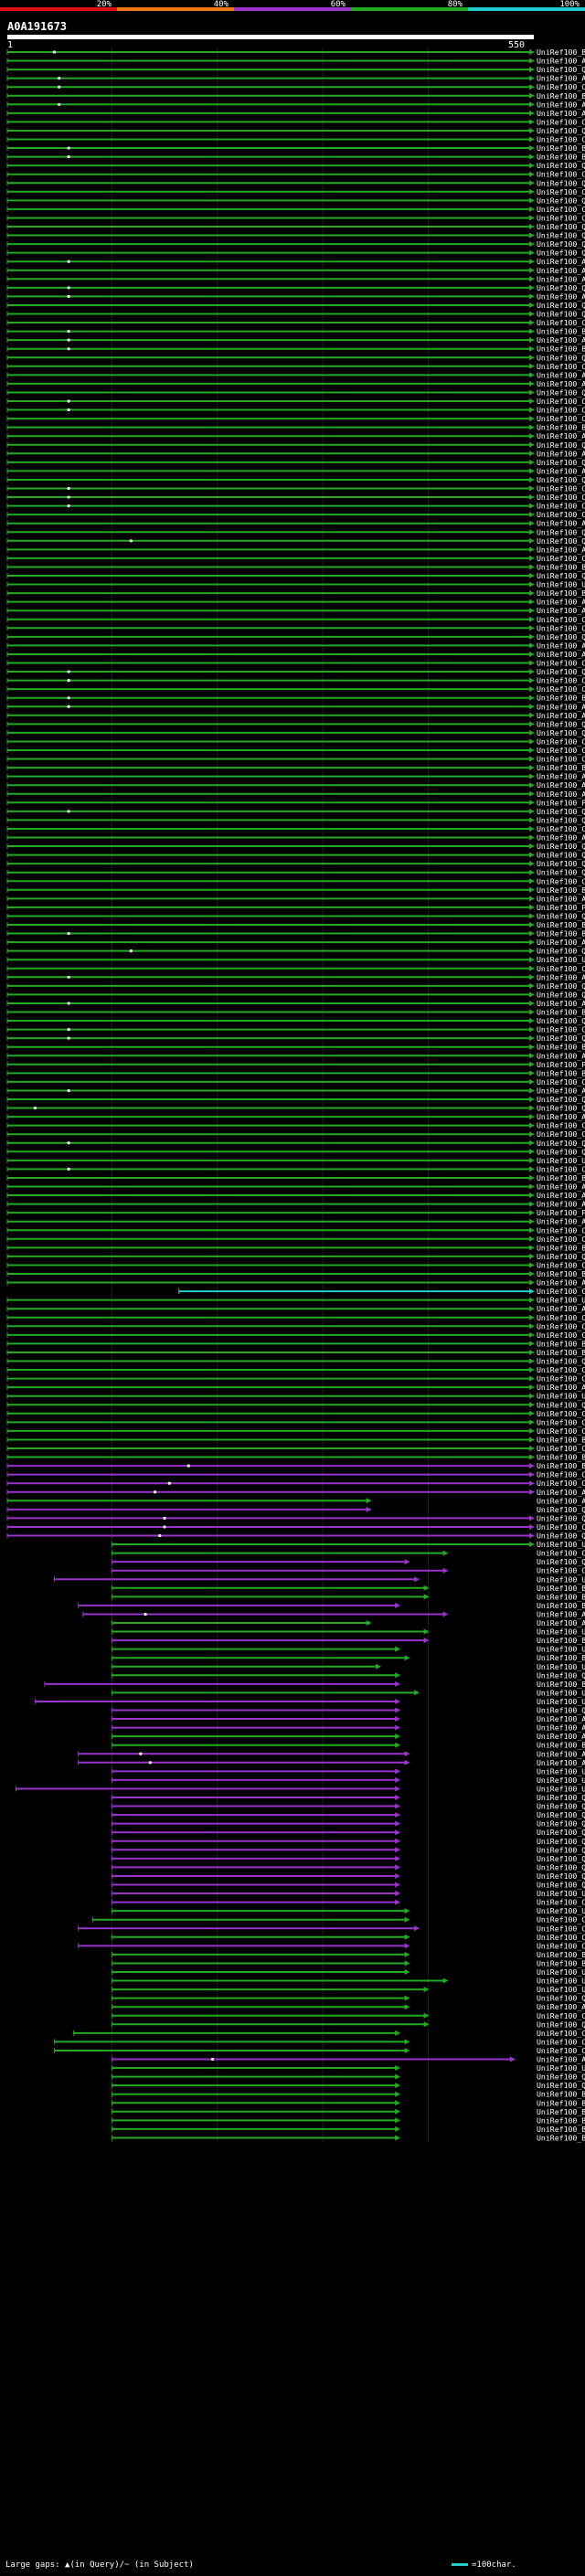 The height and width of the screenshot is (2576, 585). Describe the element at coordinates (561, 1404) in the screenshot. I see `hit-label: UniRef100_Q5AYD0` at that location.